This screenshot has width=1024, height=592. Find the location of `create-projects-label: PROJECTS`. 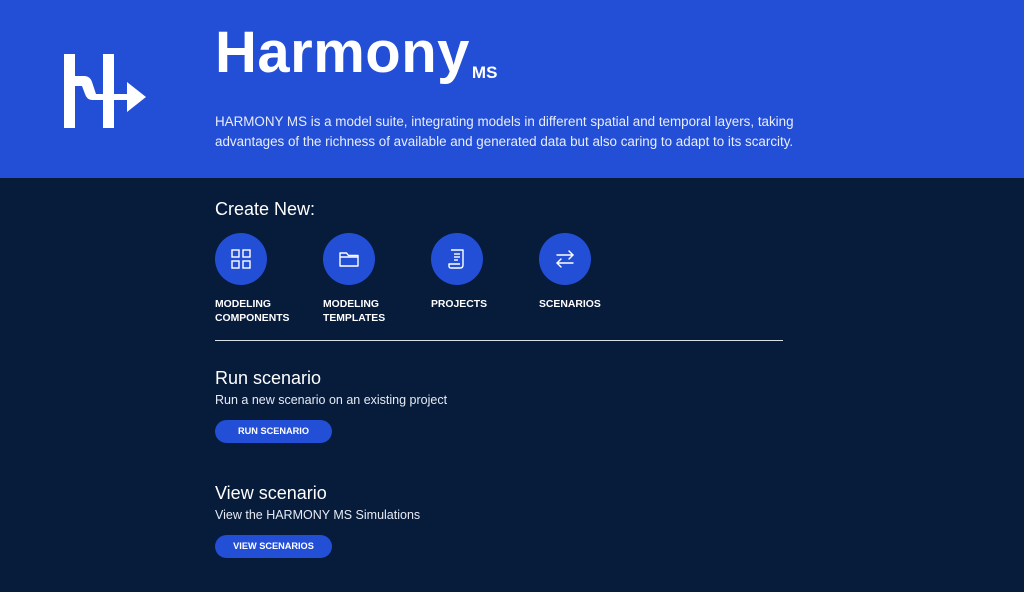

create-projects-label: PROJECTS is located at coordinates (481, 305).